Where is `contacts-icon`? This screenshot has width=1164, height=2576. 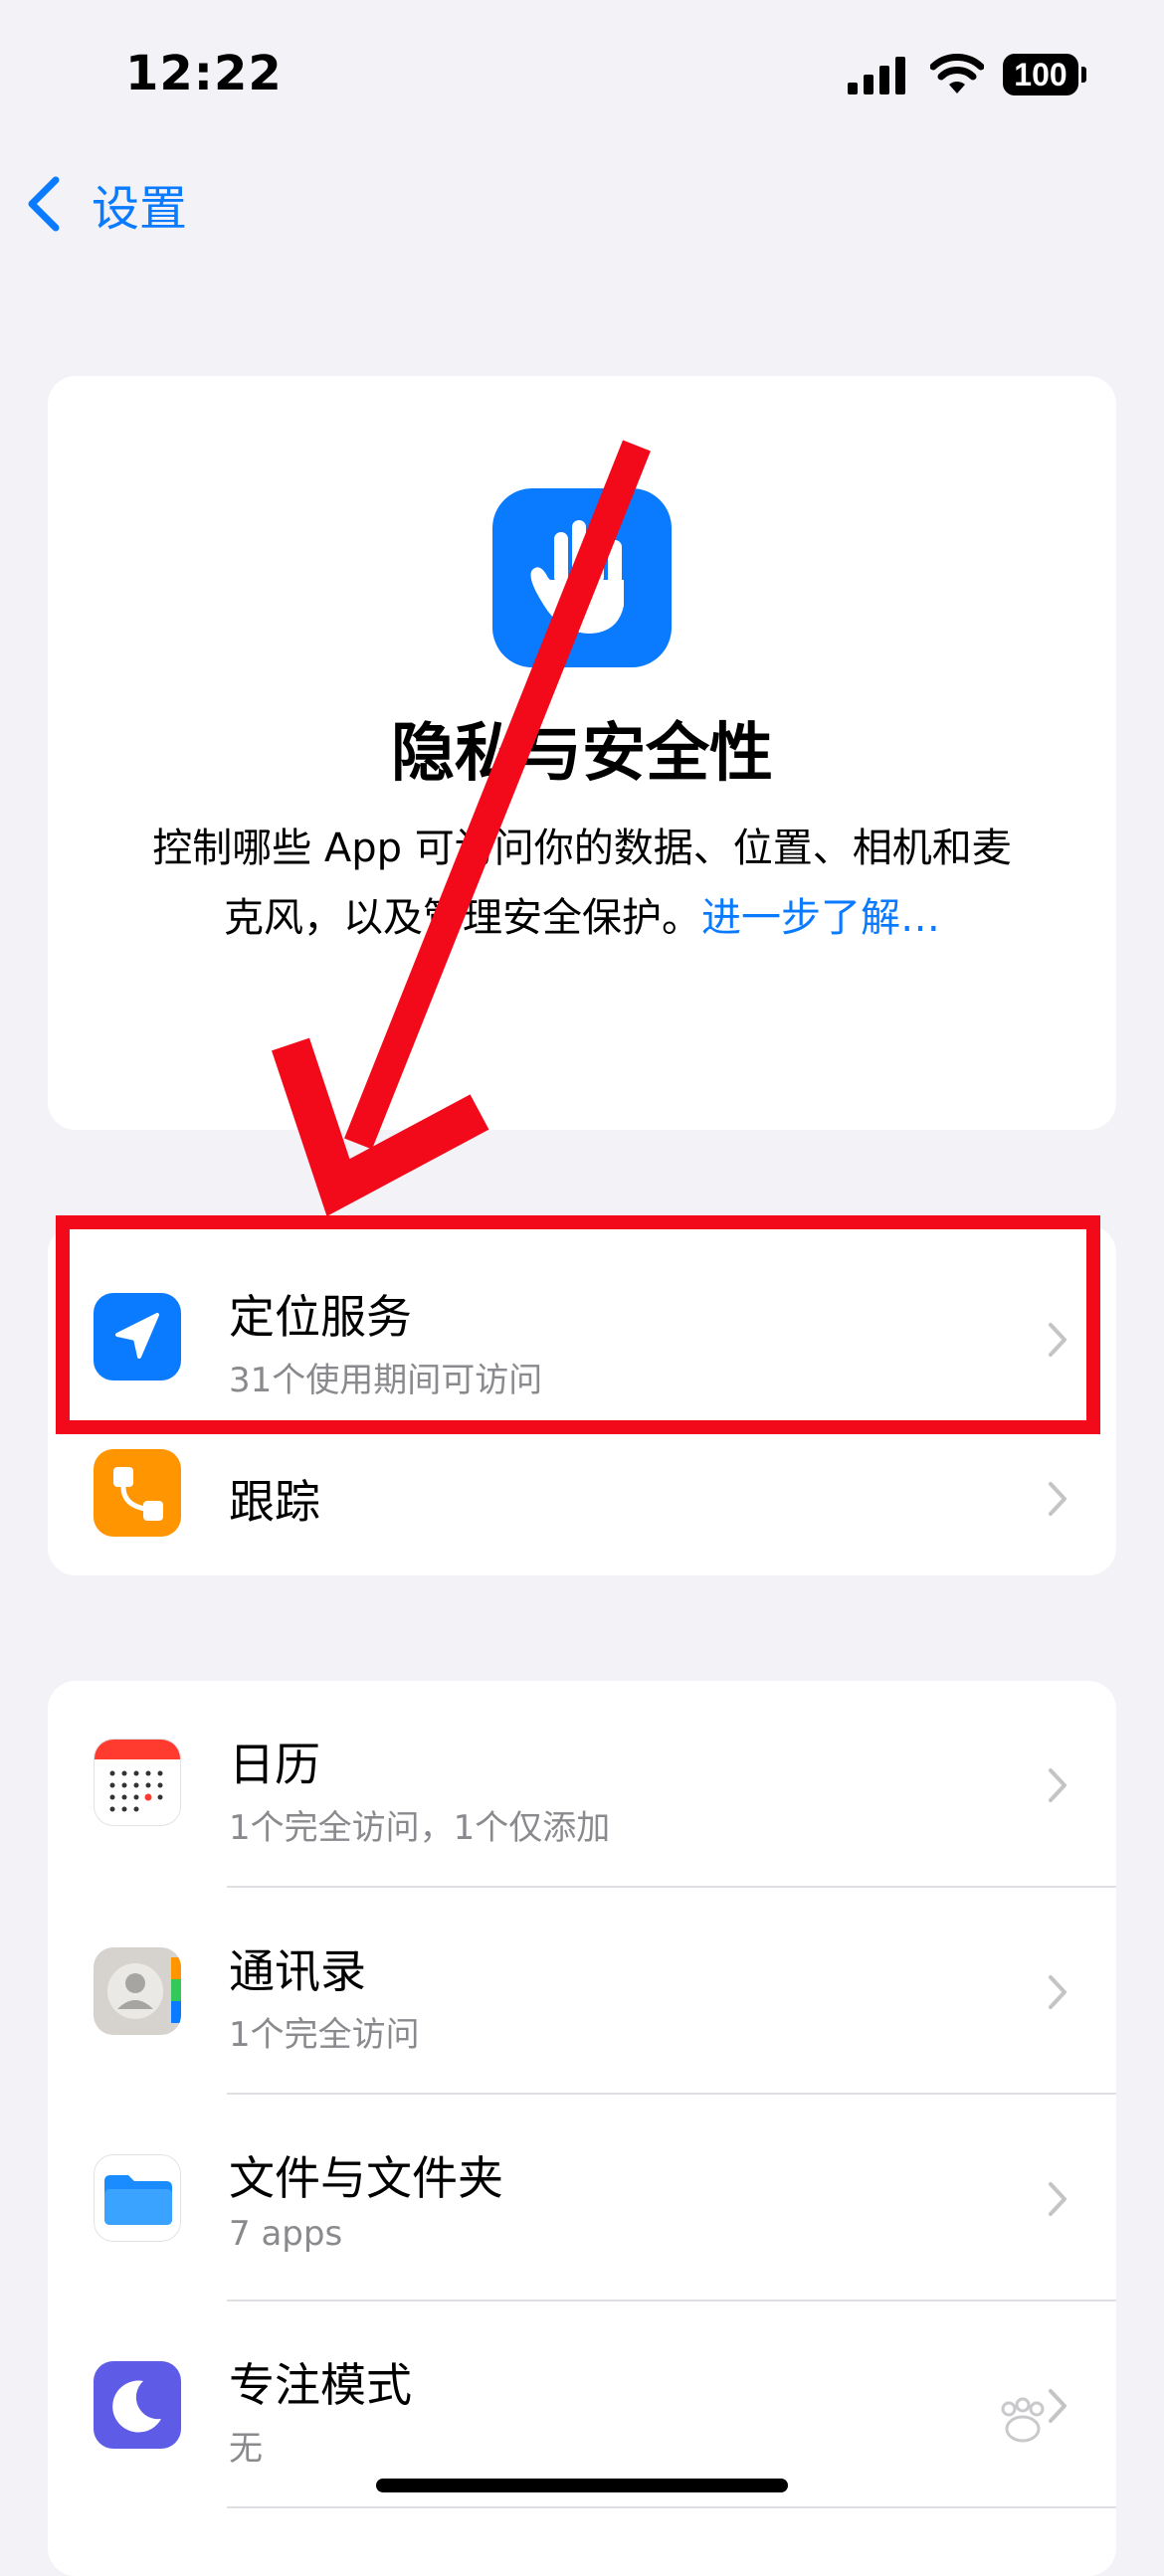 contacts-icon is located at coordinates (137, 1991).